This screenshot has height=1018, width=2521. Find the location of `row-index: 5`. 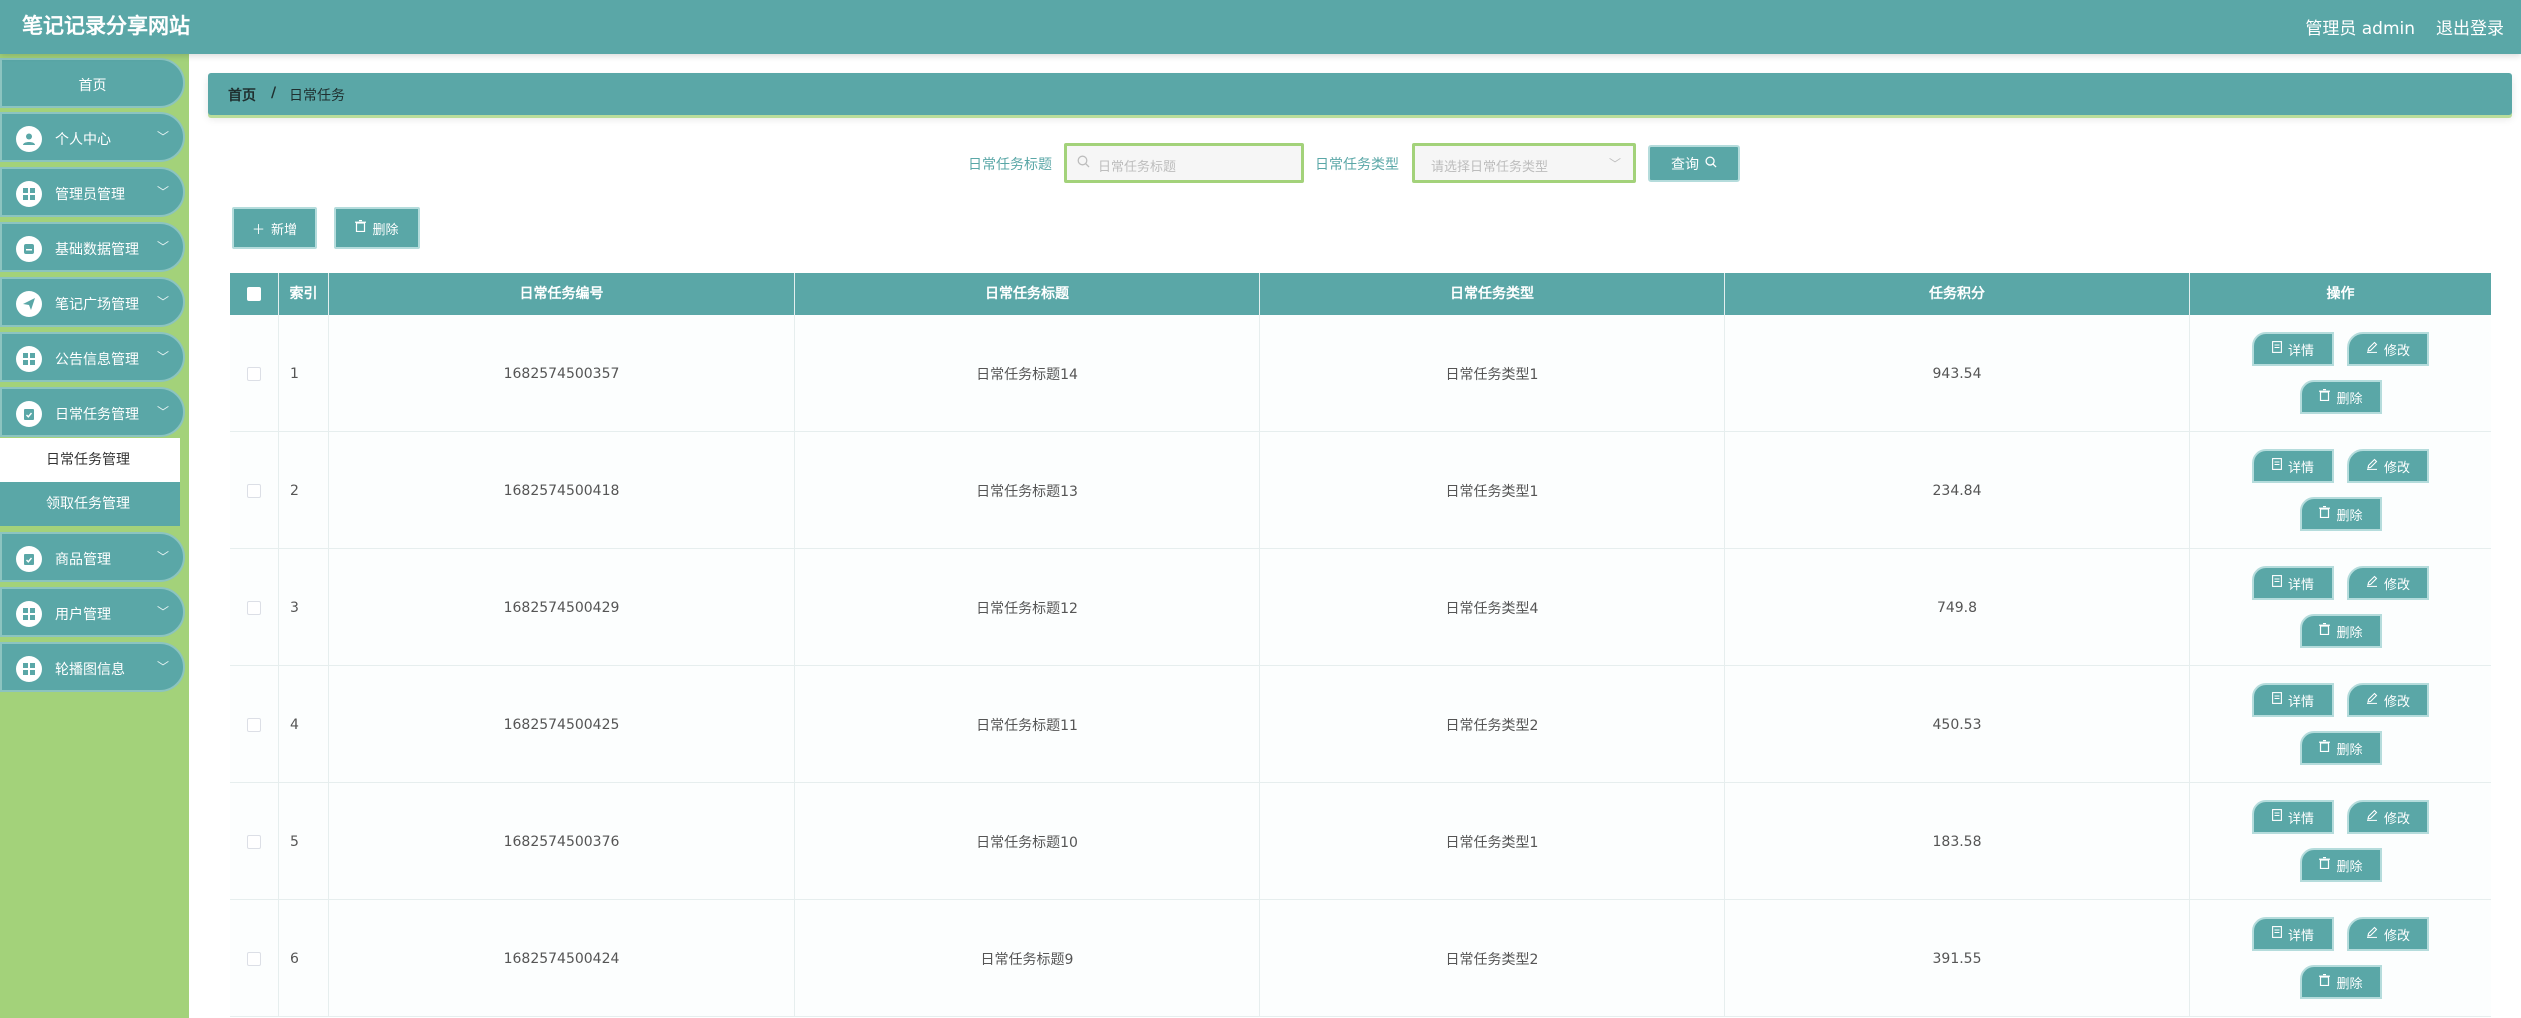

row-index: 5 is located at coordinates (304, 841).